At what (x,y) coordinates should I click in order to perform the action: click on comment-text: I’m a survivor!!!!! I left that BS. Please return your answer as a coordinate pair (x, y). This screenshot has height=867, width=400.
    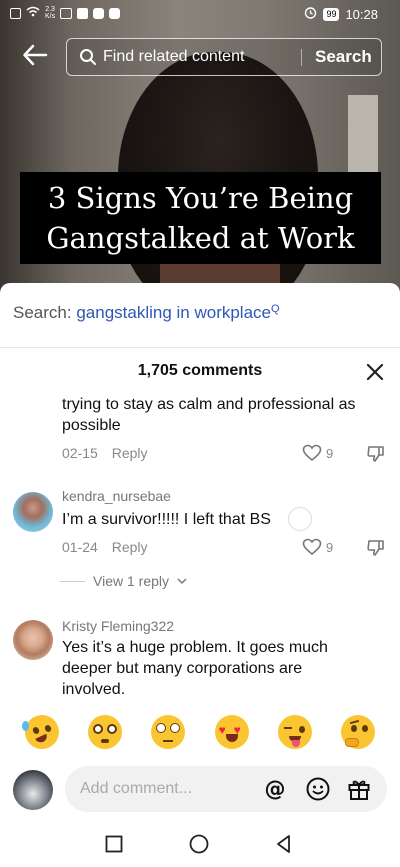
    Looking at the image, I should click on (166, 519).